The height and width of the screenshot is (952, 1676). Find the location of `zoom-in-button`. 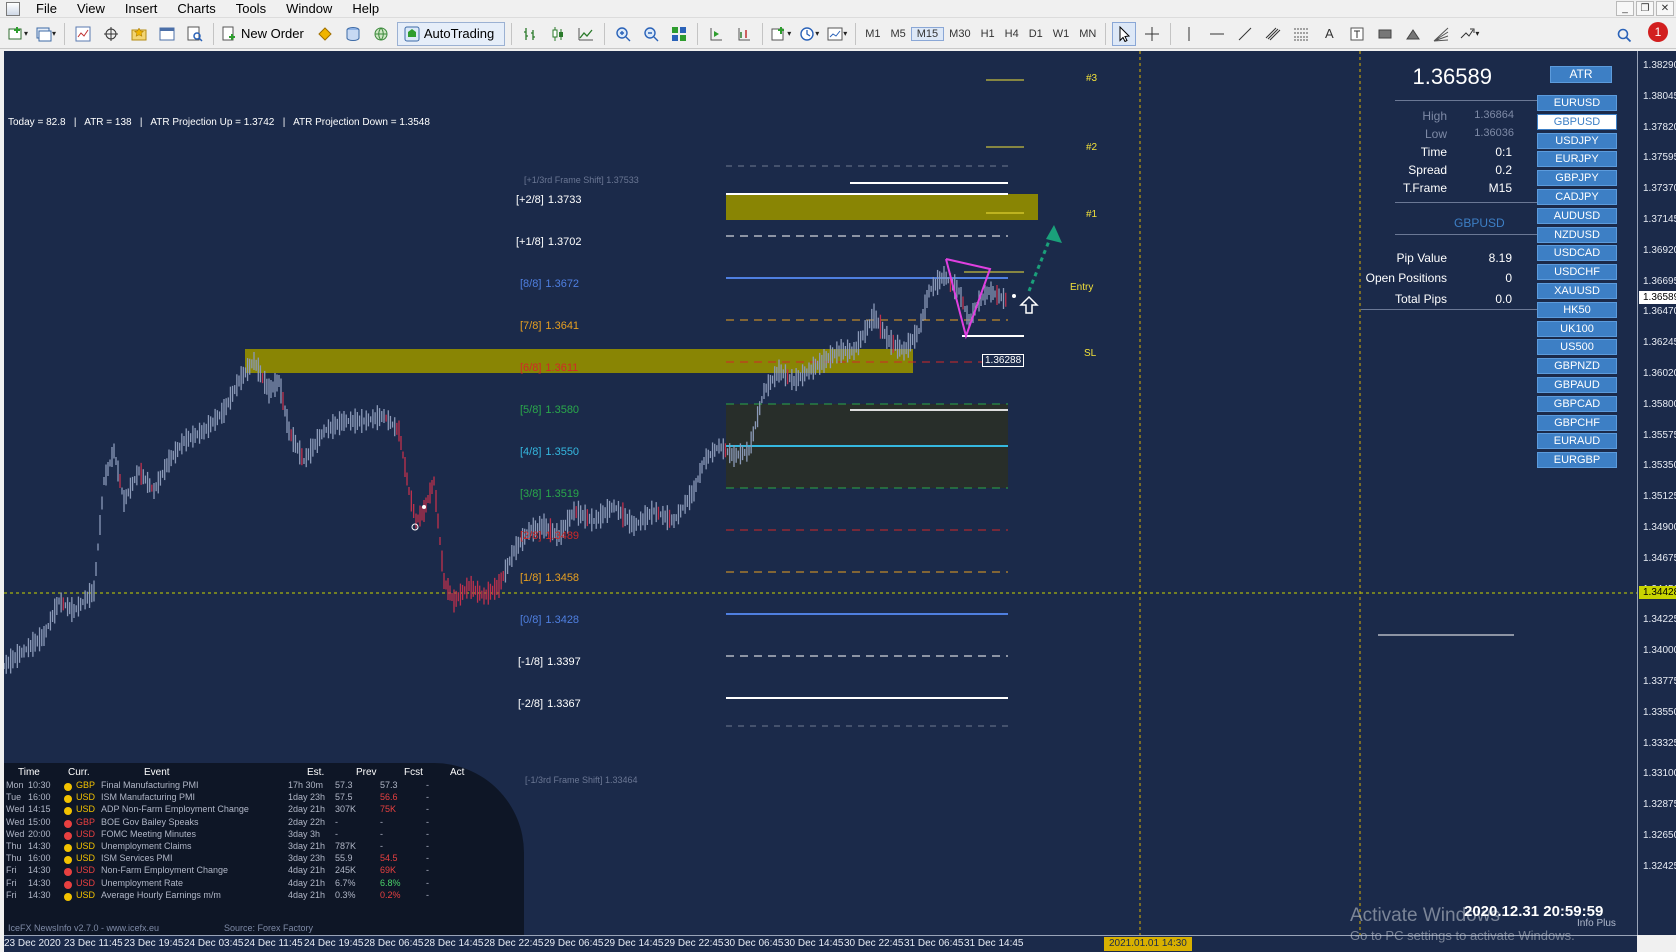

zoom-in-button is located at coordinates (623, 34).